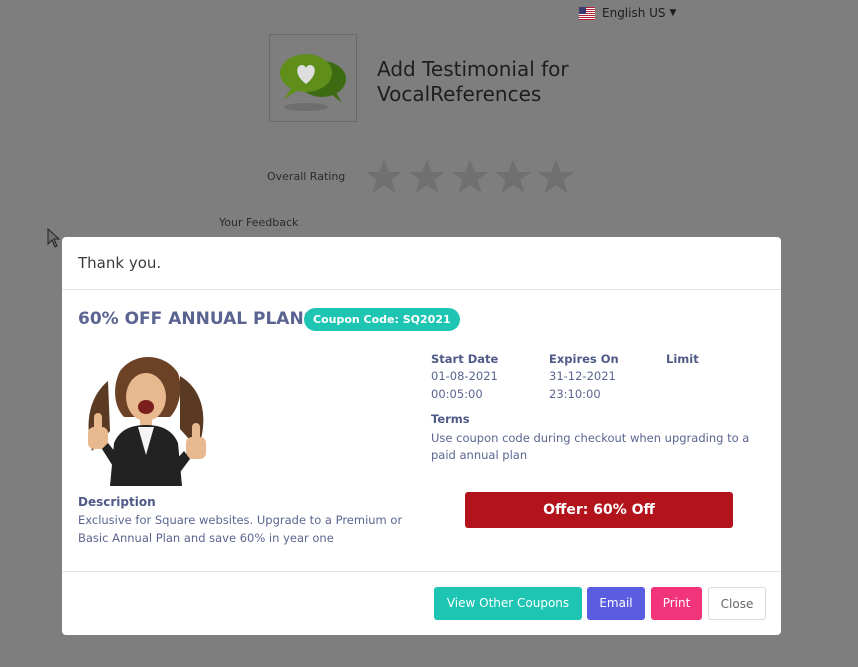 Image resolution: width=858 pixels, height=667 pixels. I want to click on email-button: Email, so click(616, 603).